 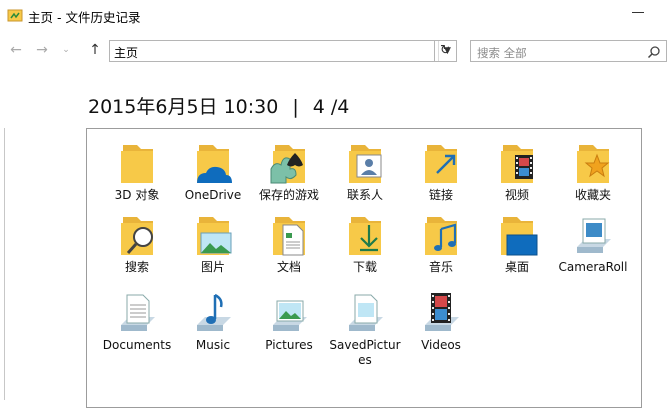 I want to click on folder-3d-icon, so click(x=137, y=164).